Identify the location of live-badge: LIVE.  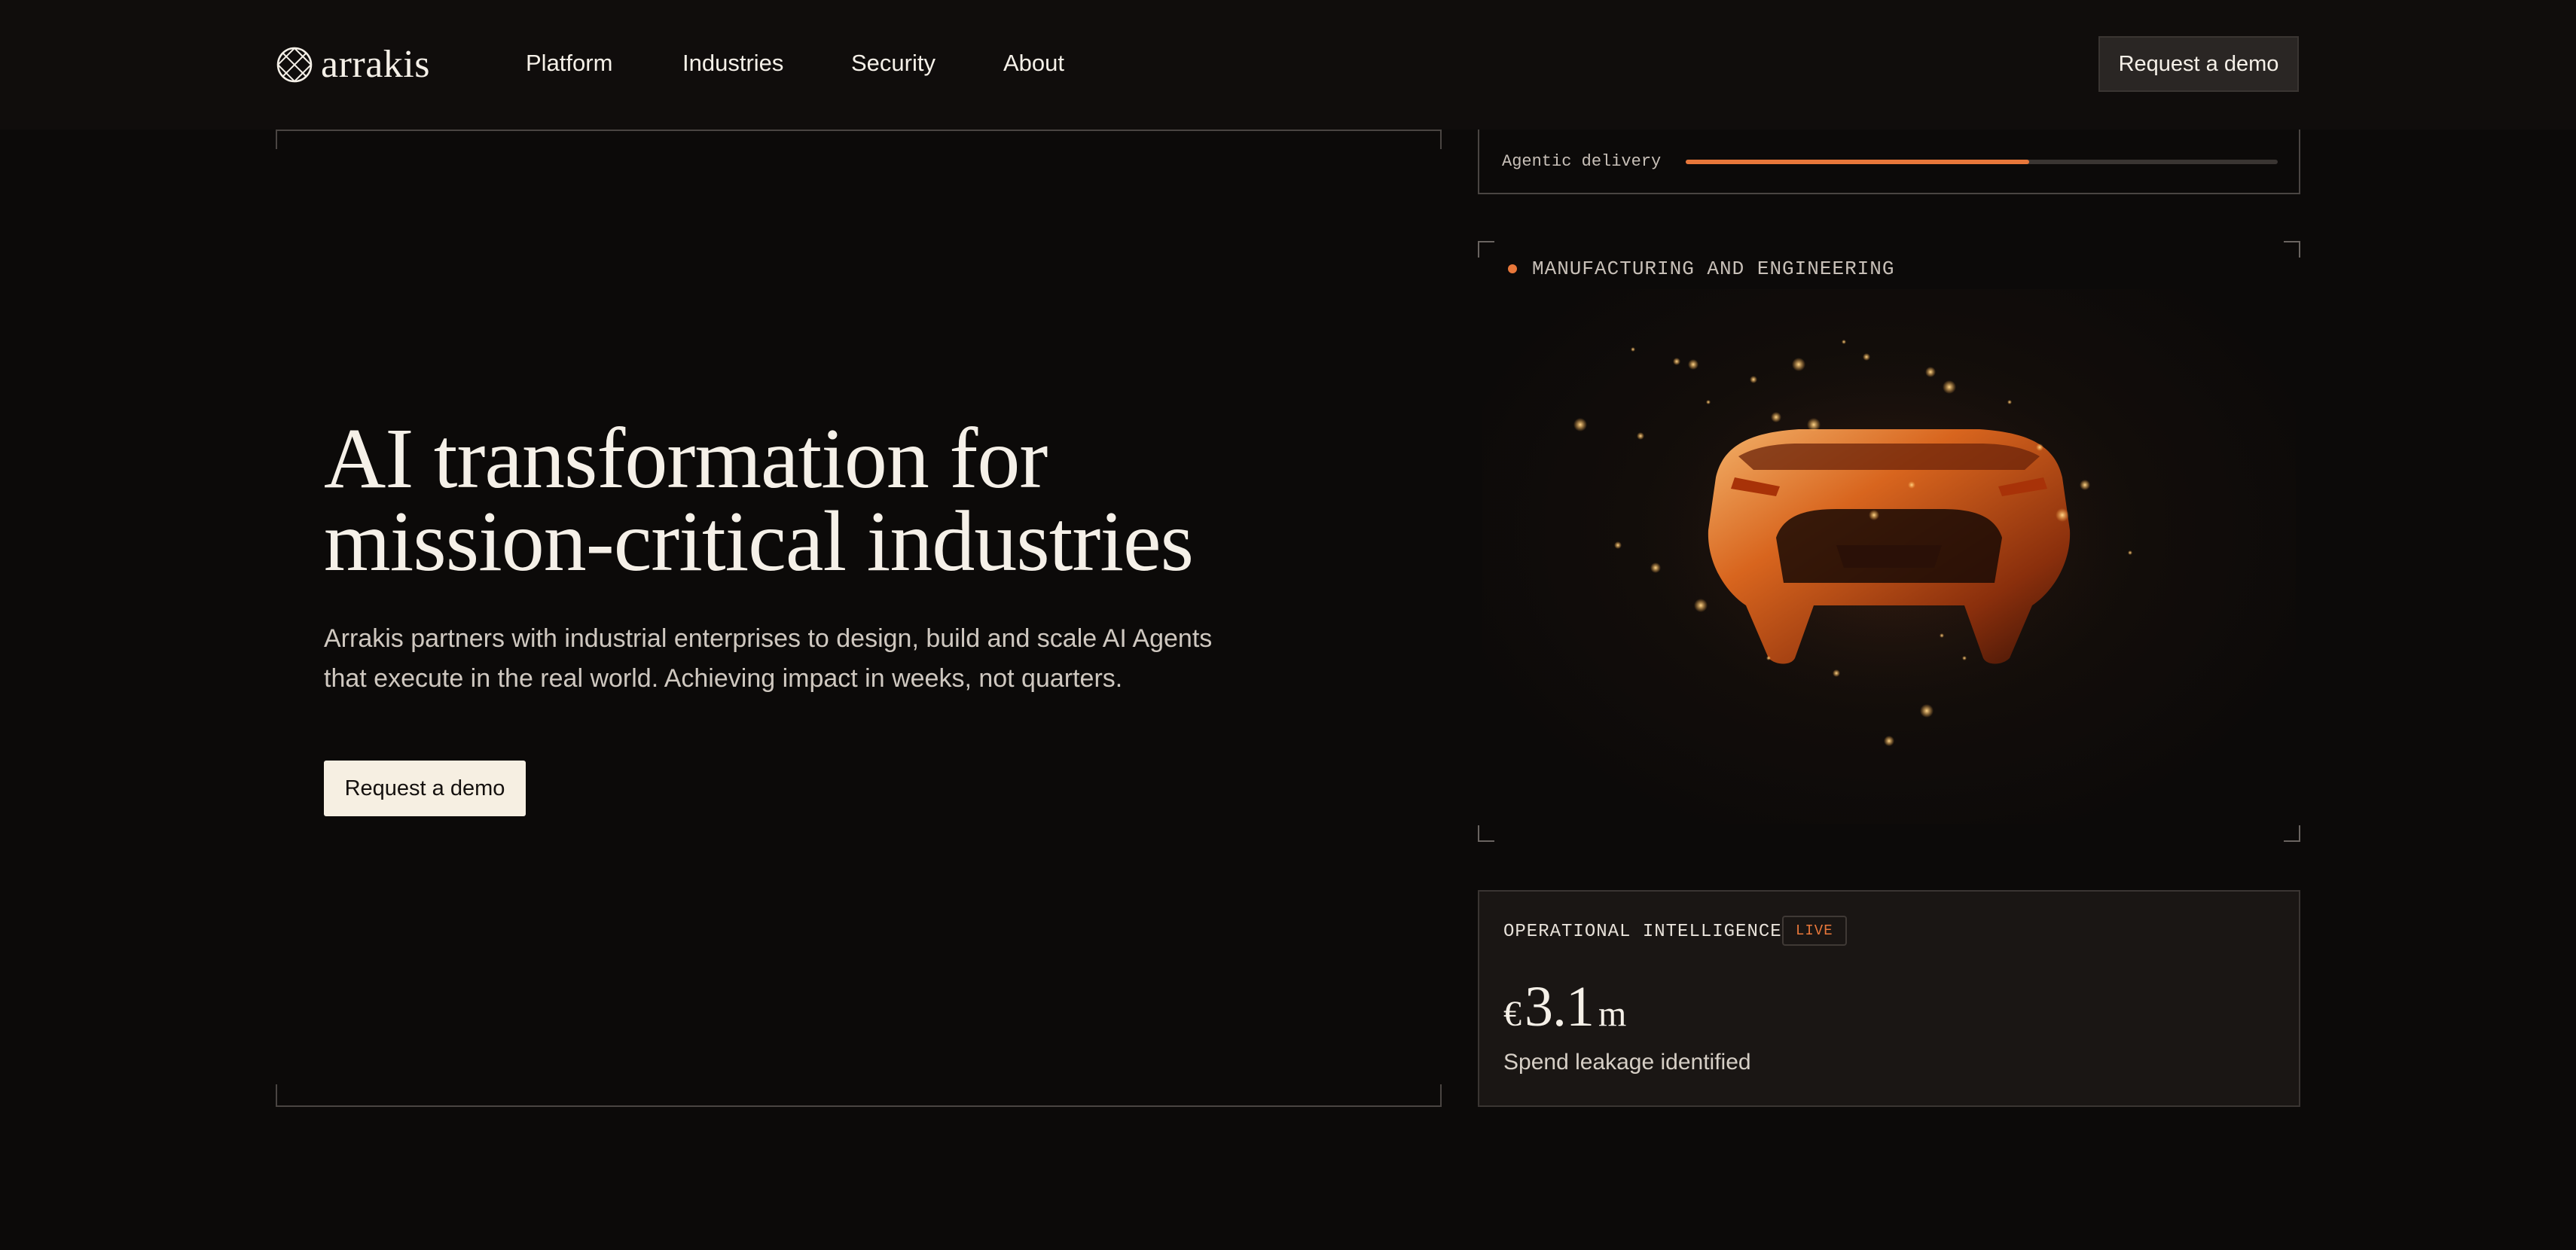
(1815, 931).